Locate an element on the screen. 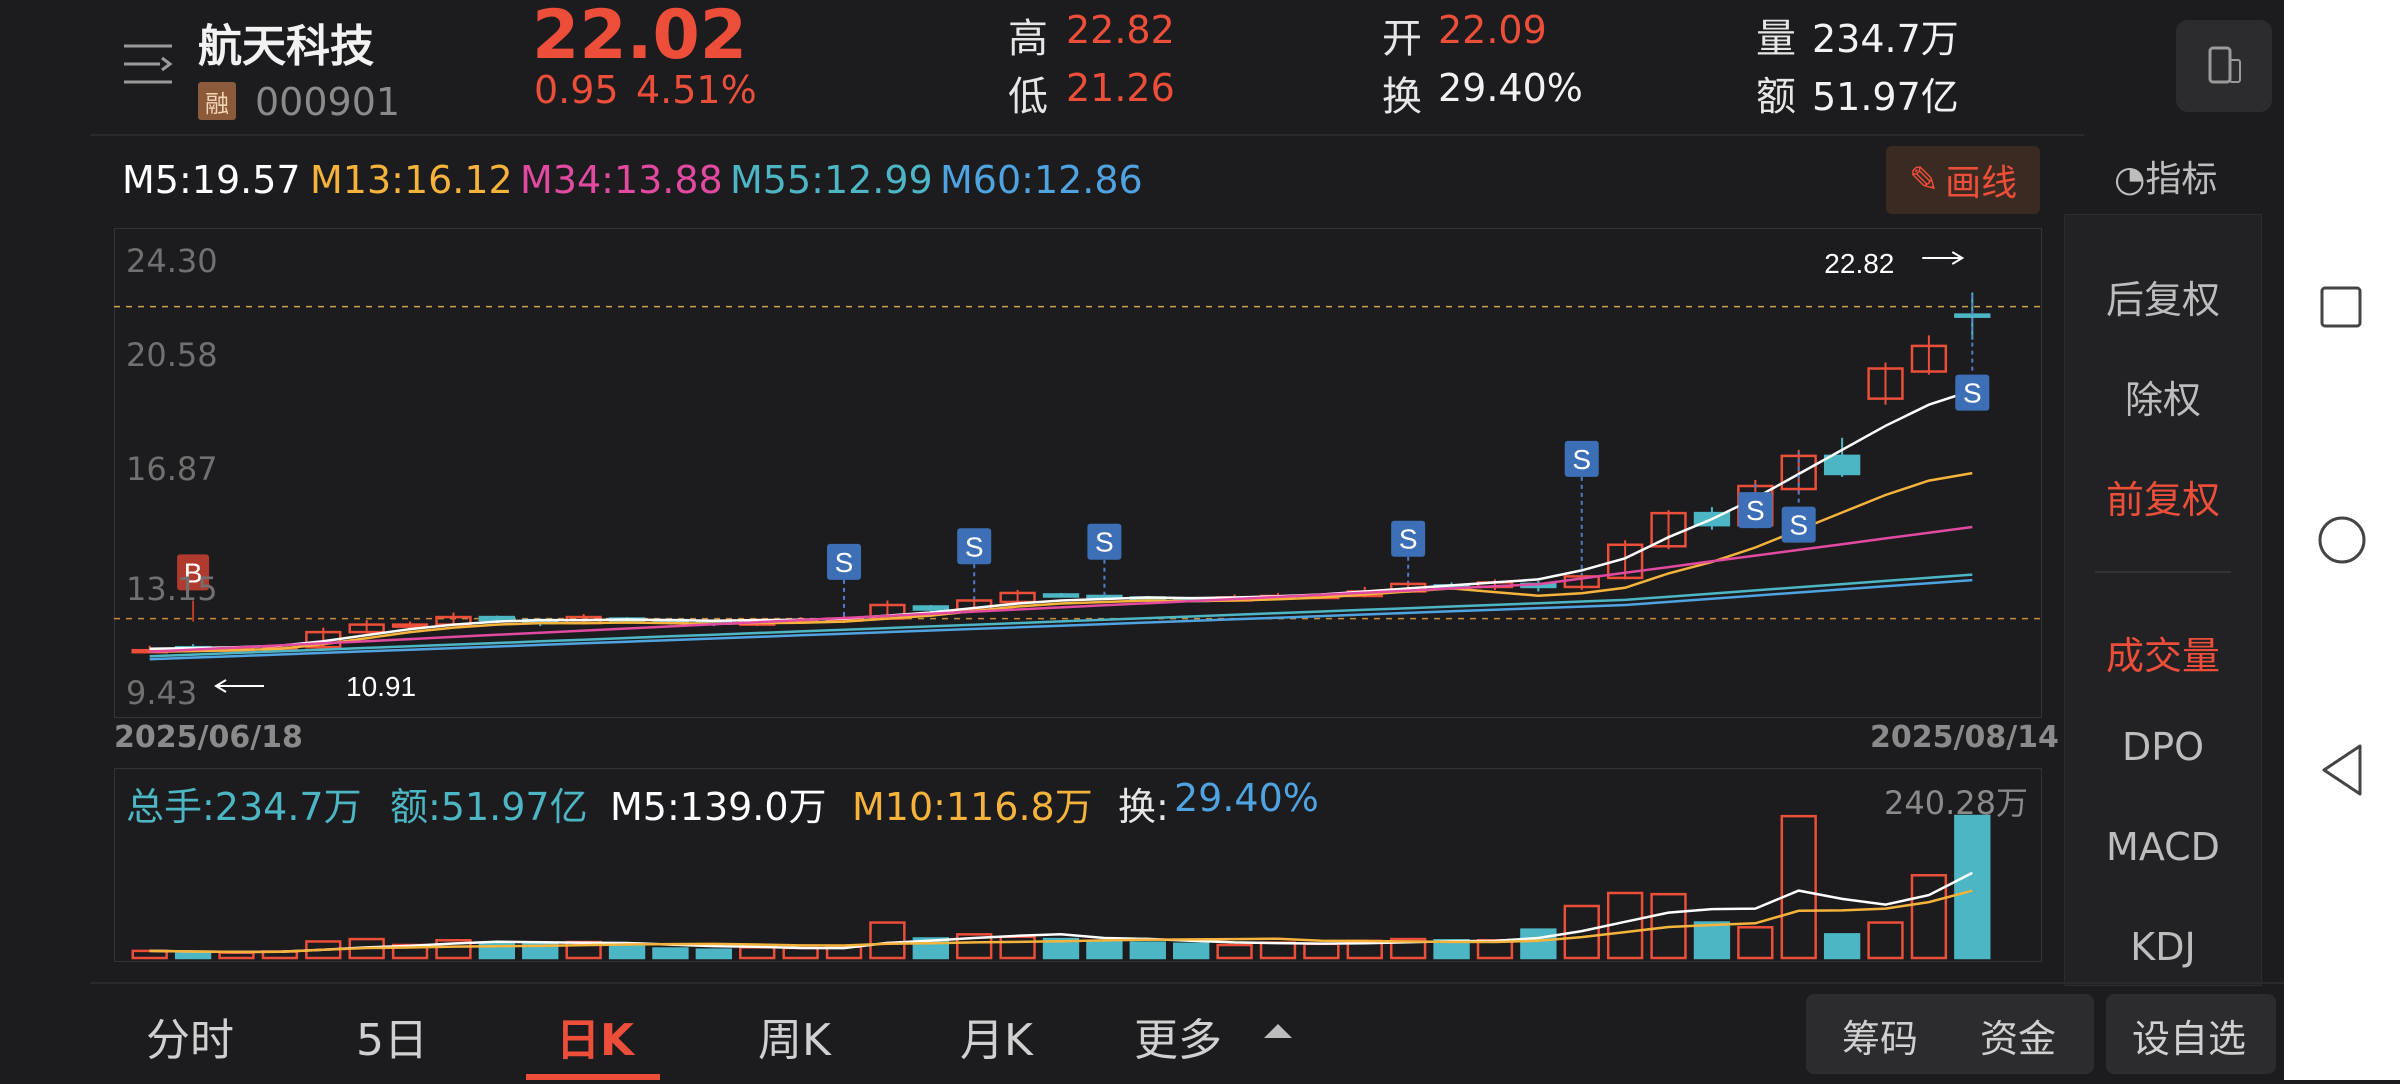 The image size is (2400, 1084). post-adjust-option: 后复权 is located at coordinates (2163, 296).